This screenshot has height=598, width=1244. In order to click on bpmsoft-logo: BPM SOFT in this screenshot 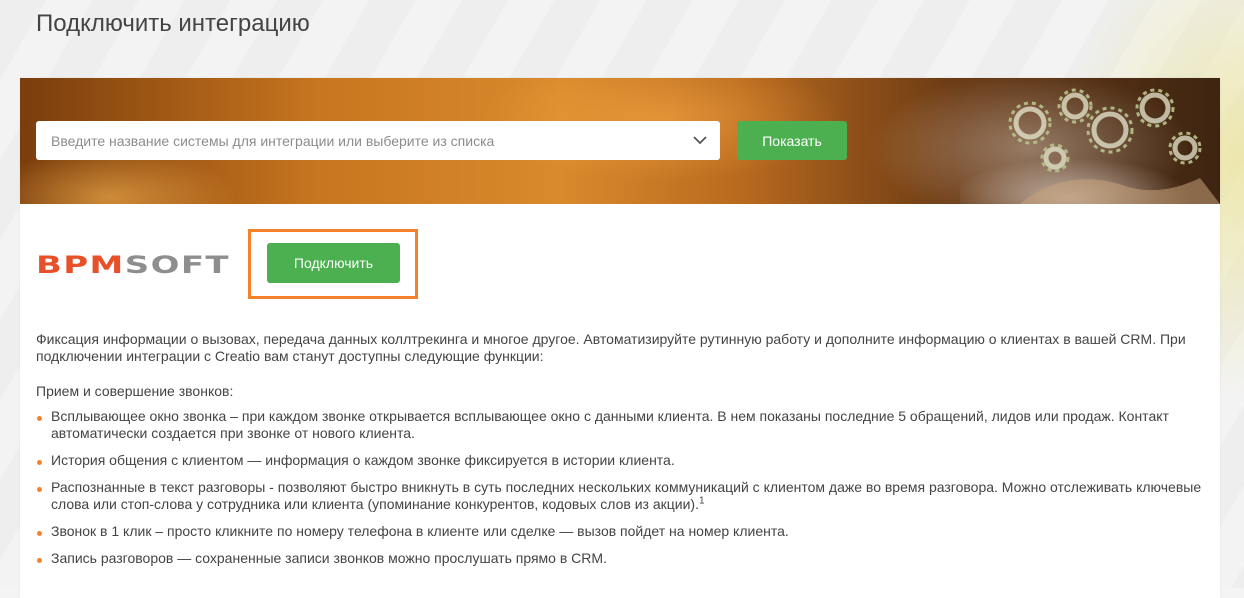, I will do `click(133, 264)`.